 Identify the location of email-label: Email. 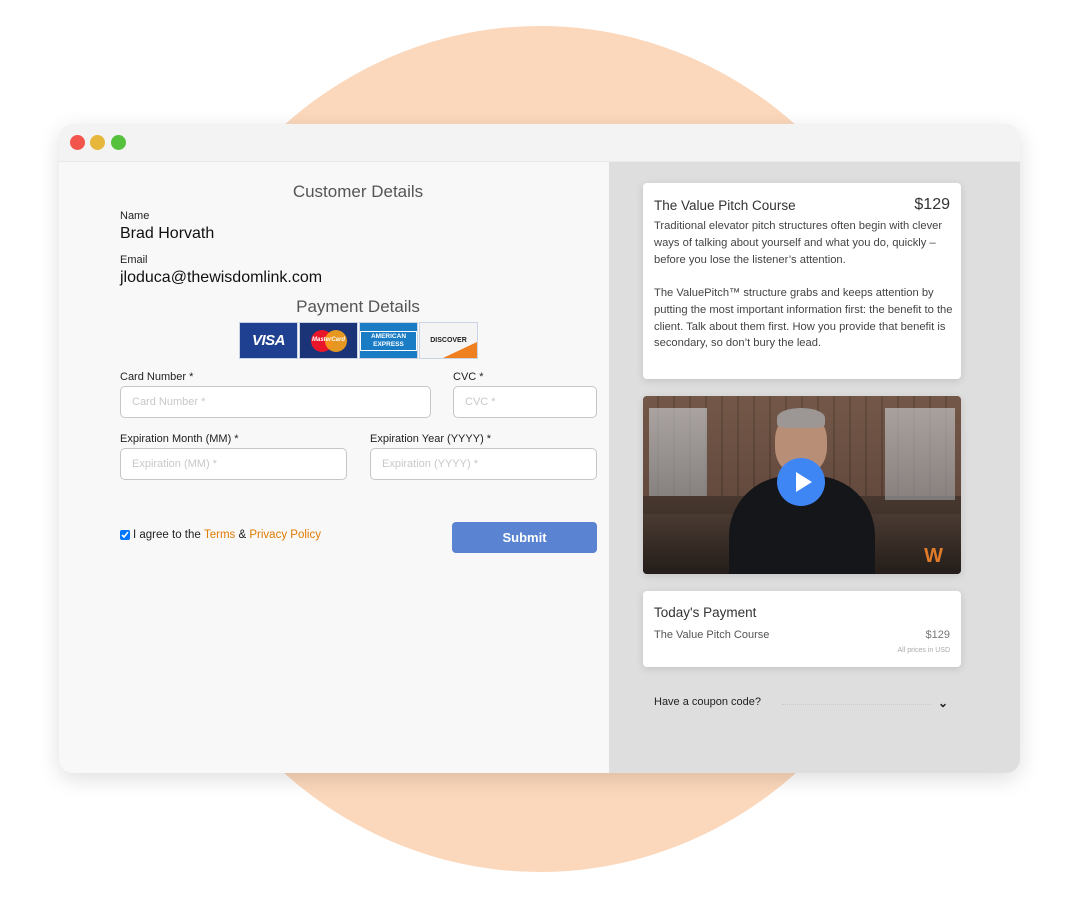
(134, 260).